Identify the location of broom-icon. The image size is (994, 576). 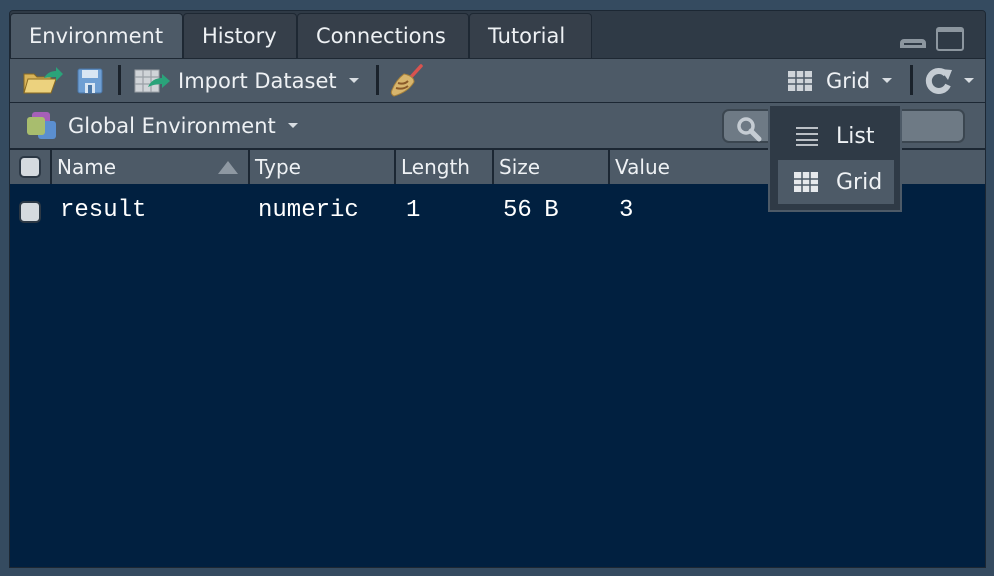
(406, 80).